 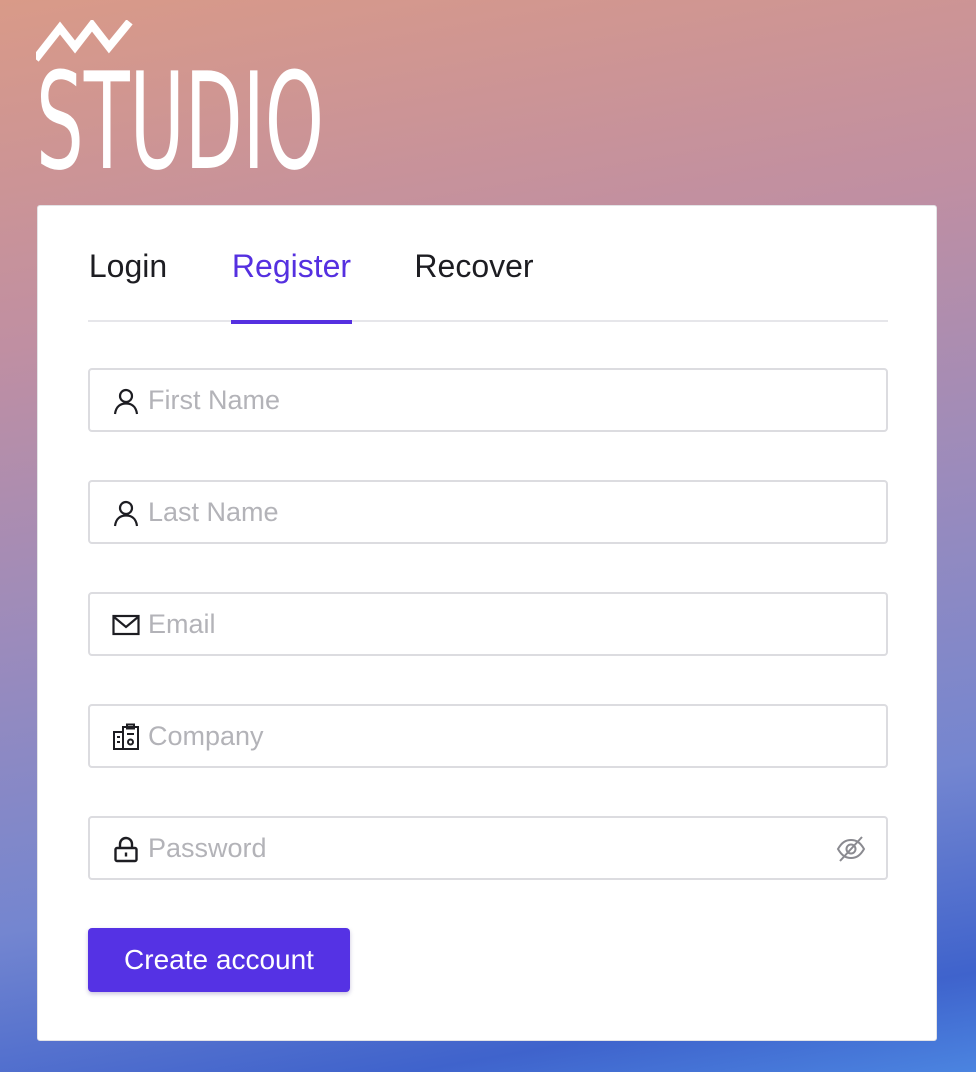 What do you see at coordinates (126, 625) in the screenshot?
I see `envelope-icon` at bounding box center [126, 625].